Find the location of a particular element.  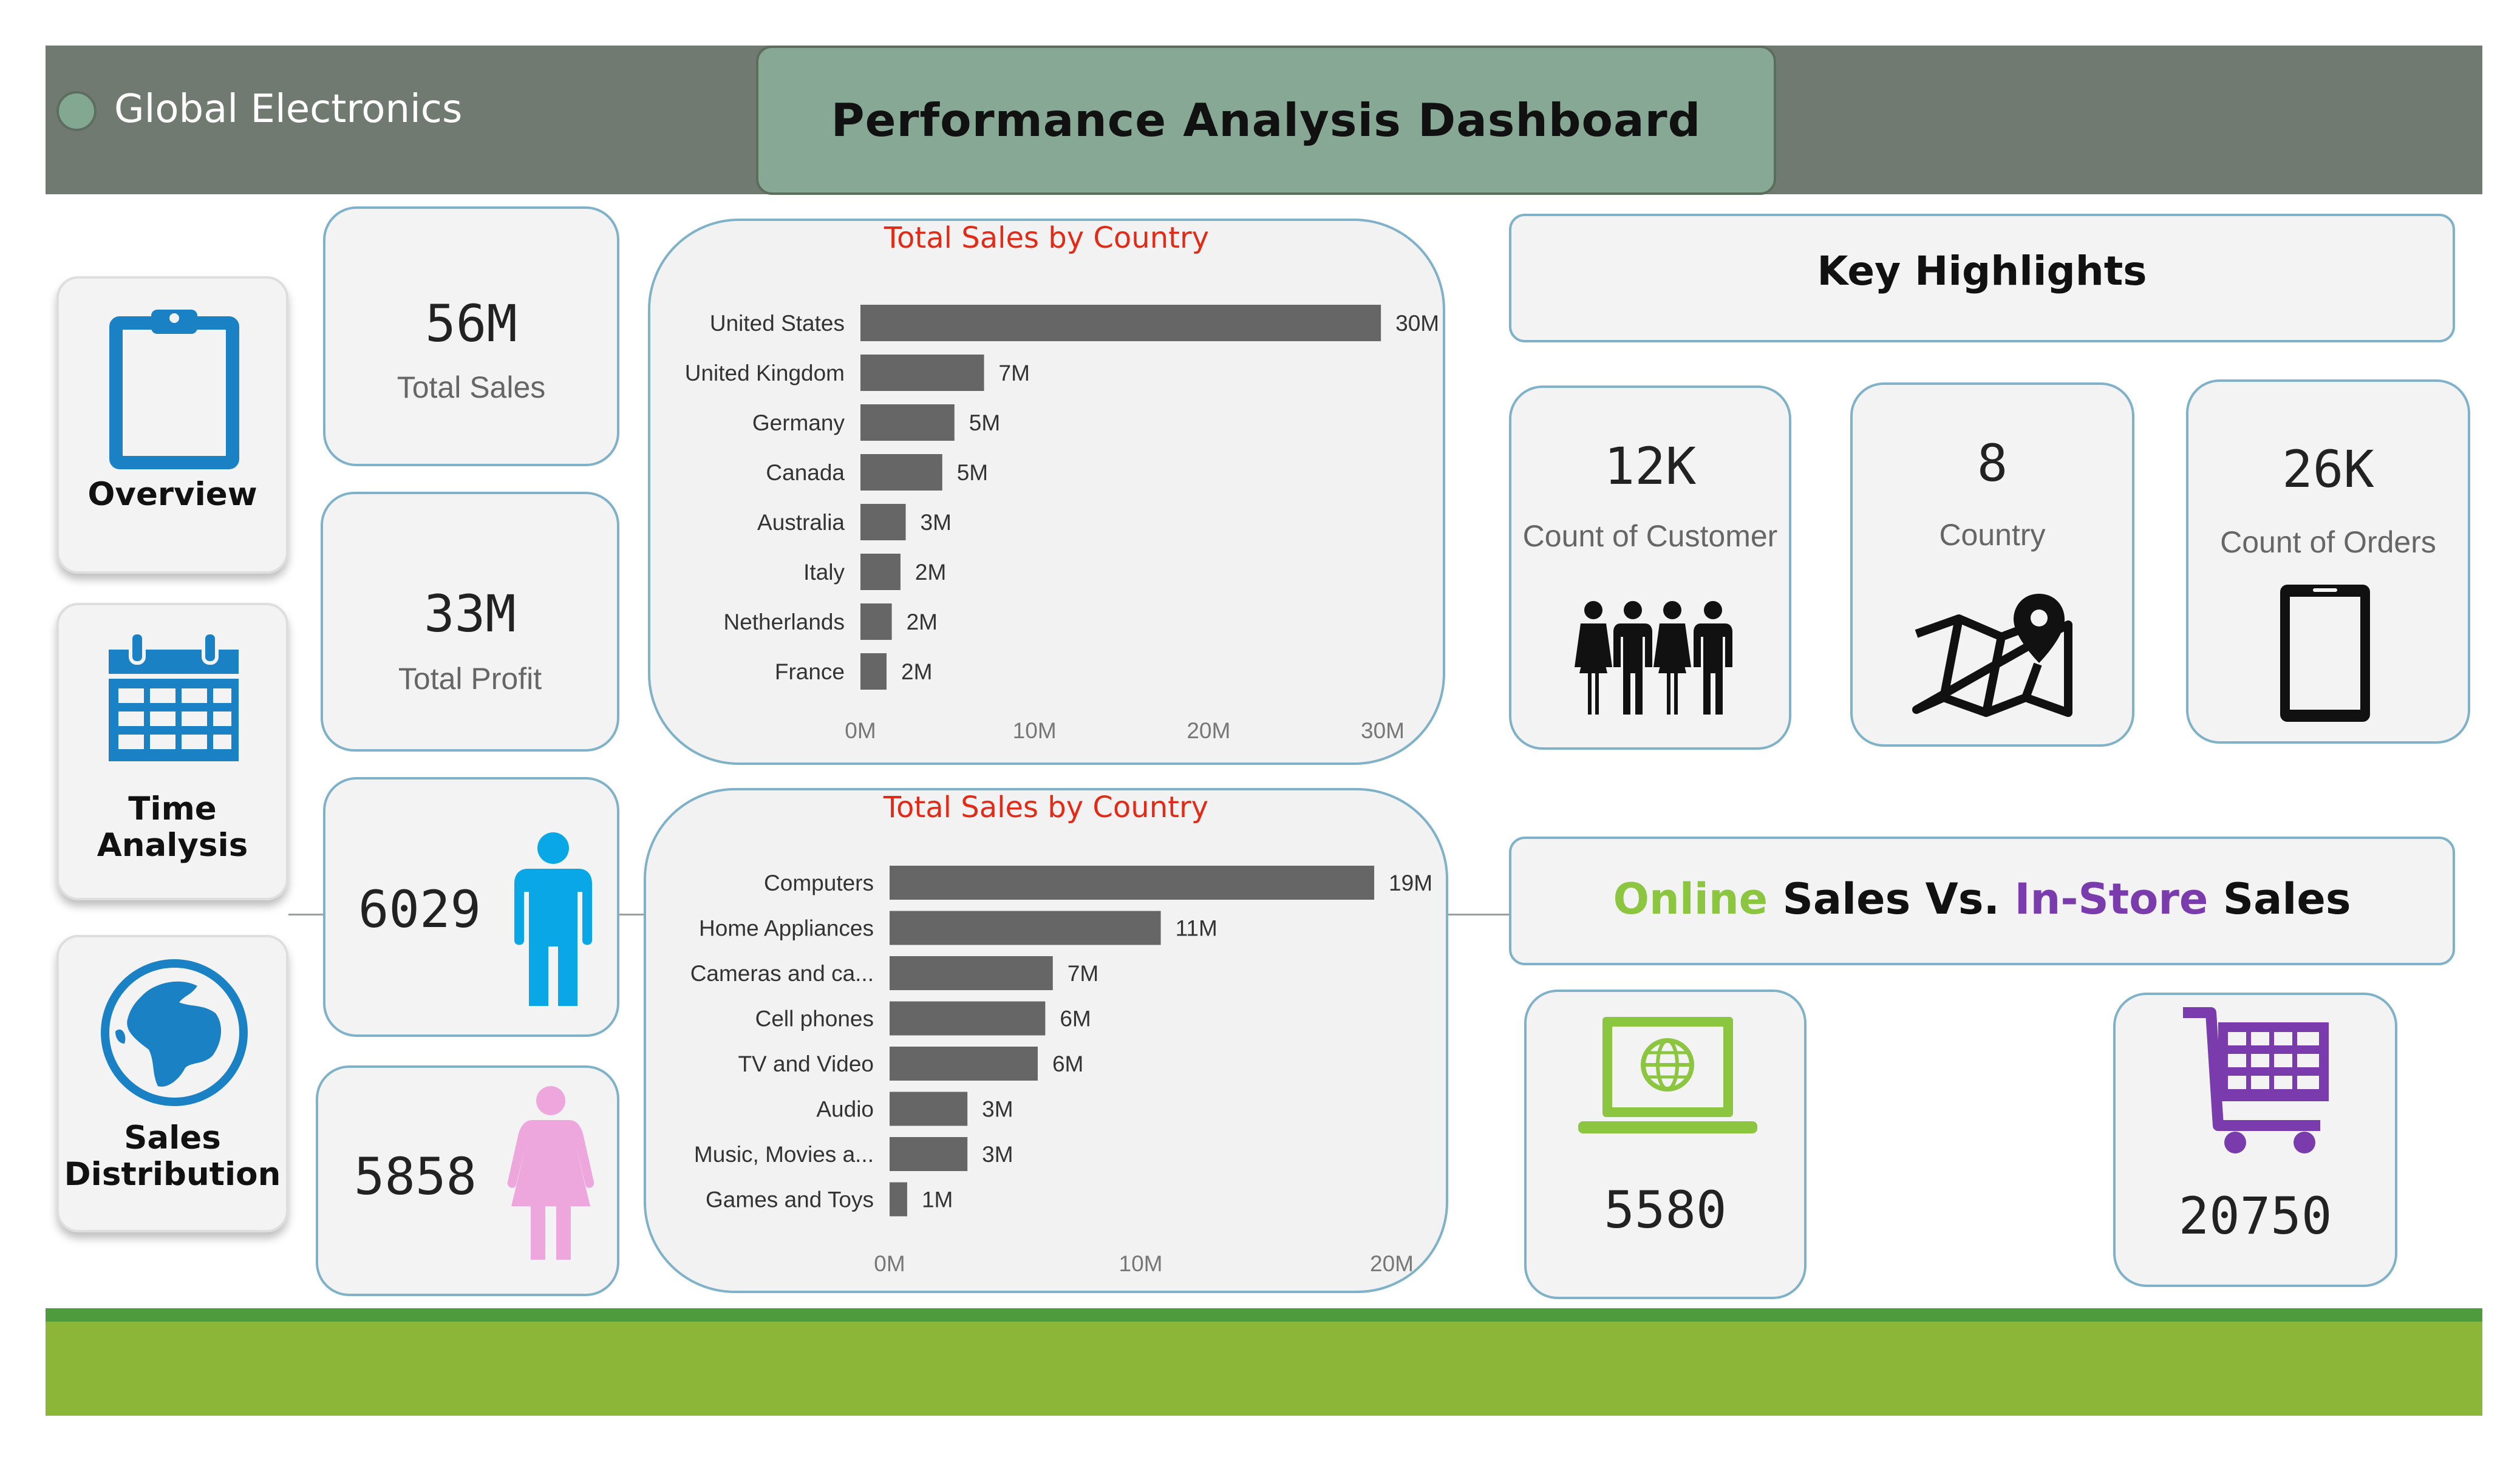

male-person-icon is located at coordinates (553, 919).